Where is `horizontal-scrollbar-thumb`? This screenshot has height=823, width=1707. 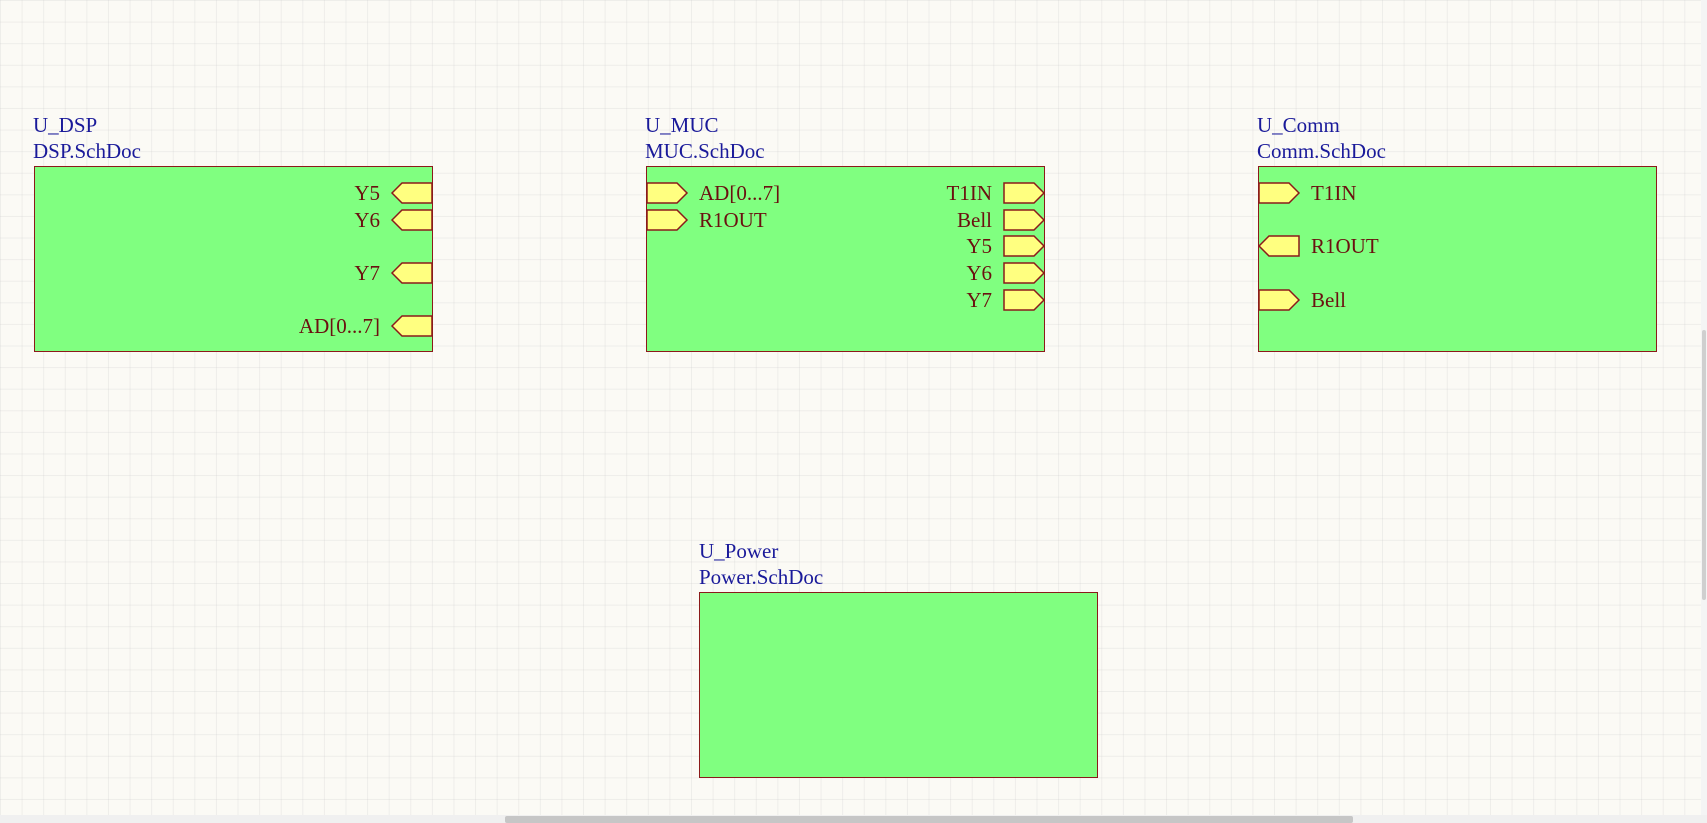
horizontal-scrollbar-thumb is located at coordinates (929, 819).